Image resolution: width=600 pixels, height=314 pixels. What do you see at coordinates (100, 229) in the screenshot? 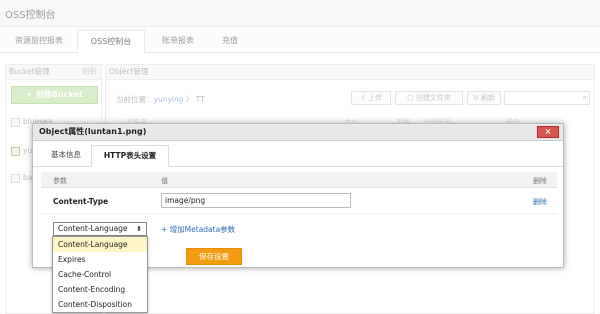
I see `metadata-key-select: Content-Language ⬍` at bounding box center [100, 229].